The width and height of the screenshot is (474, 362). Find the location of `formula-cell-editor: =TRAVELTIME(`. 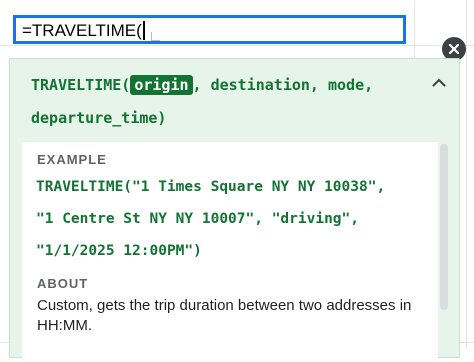

formula-cell-editor: =TRAVELTIME( is located at coordinates (209, 29).